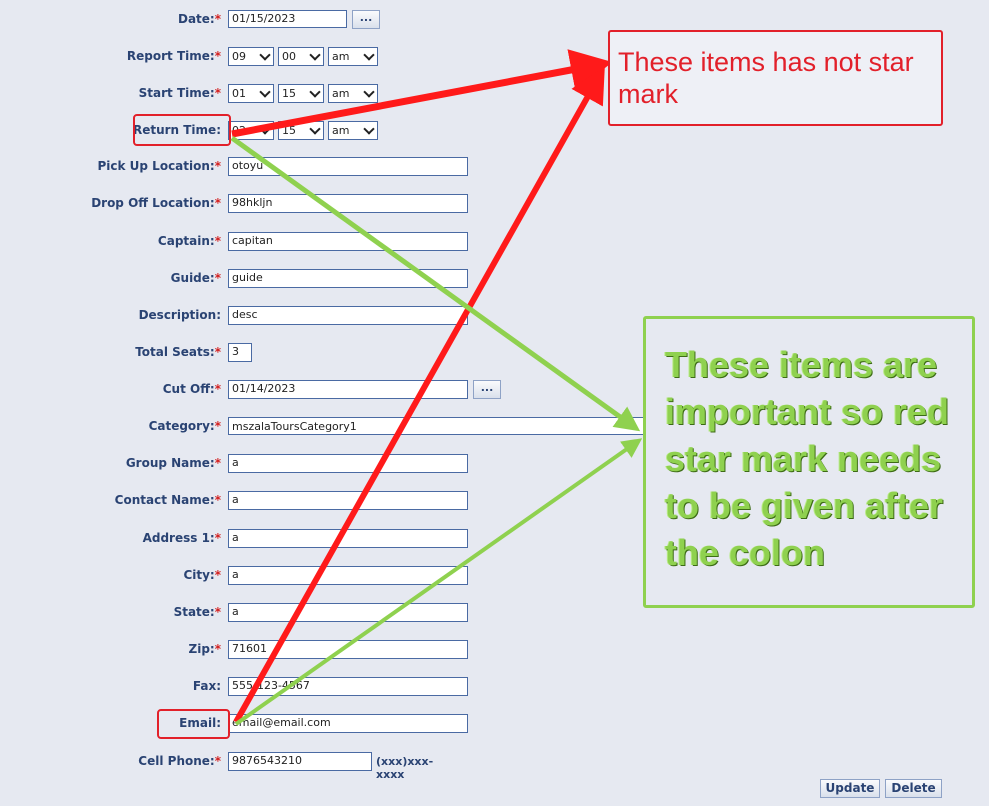 The image size is (989, 806). What do you see at coordinates (251, 56) in the screenshot?
I see `report-hour-select: 09` at bounding box center [251, 56].